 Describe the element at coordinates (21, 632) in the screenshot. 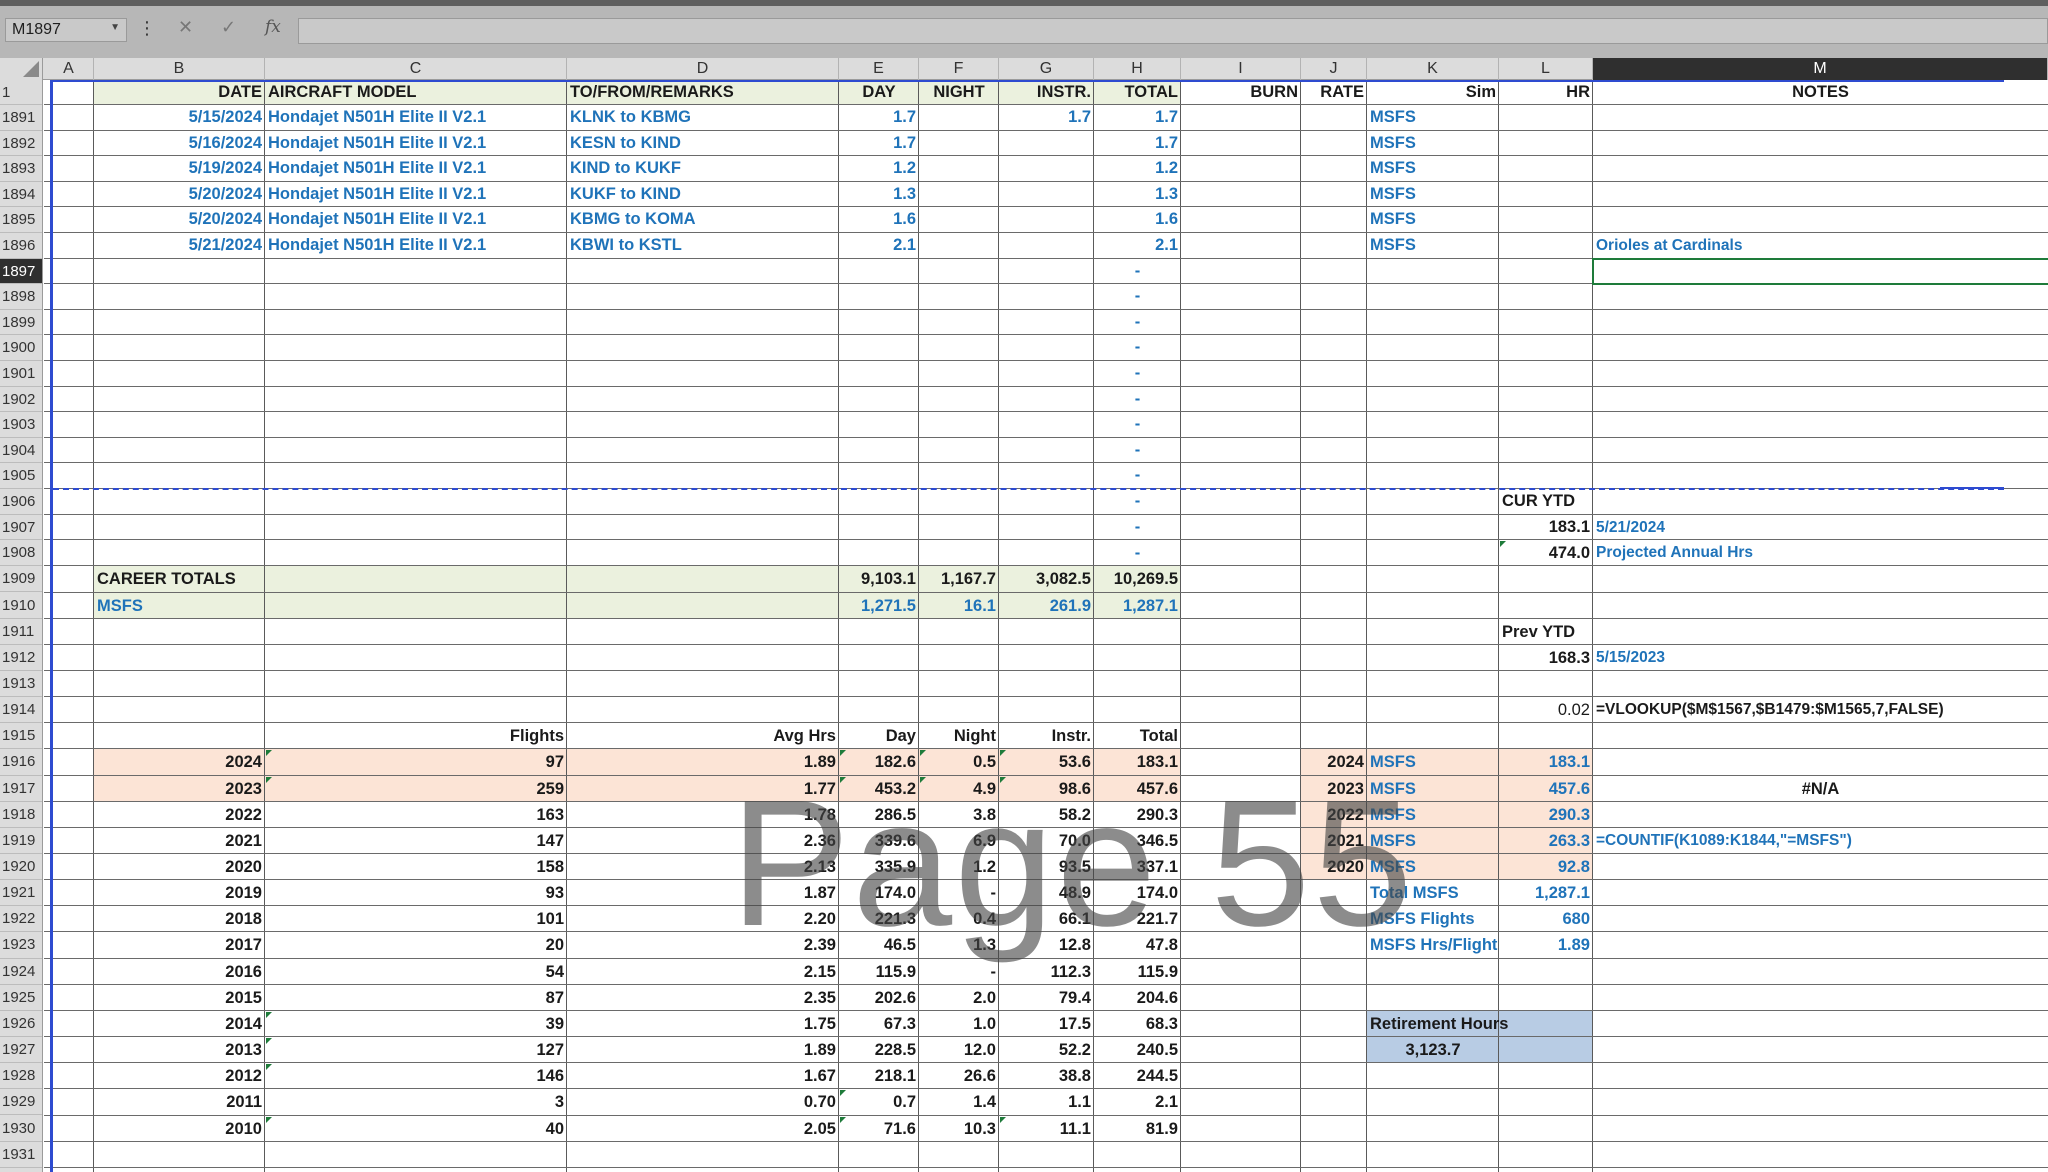

I see `row-header: 1911` at that location.